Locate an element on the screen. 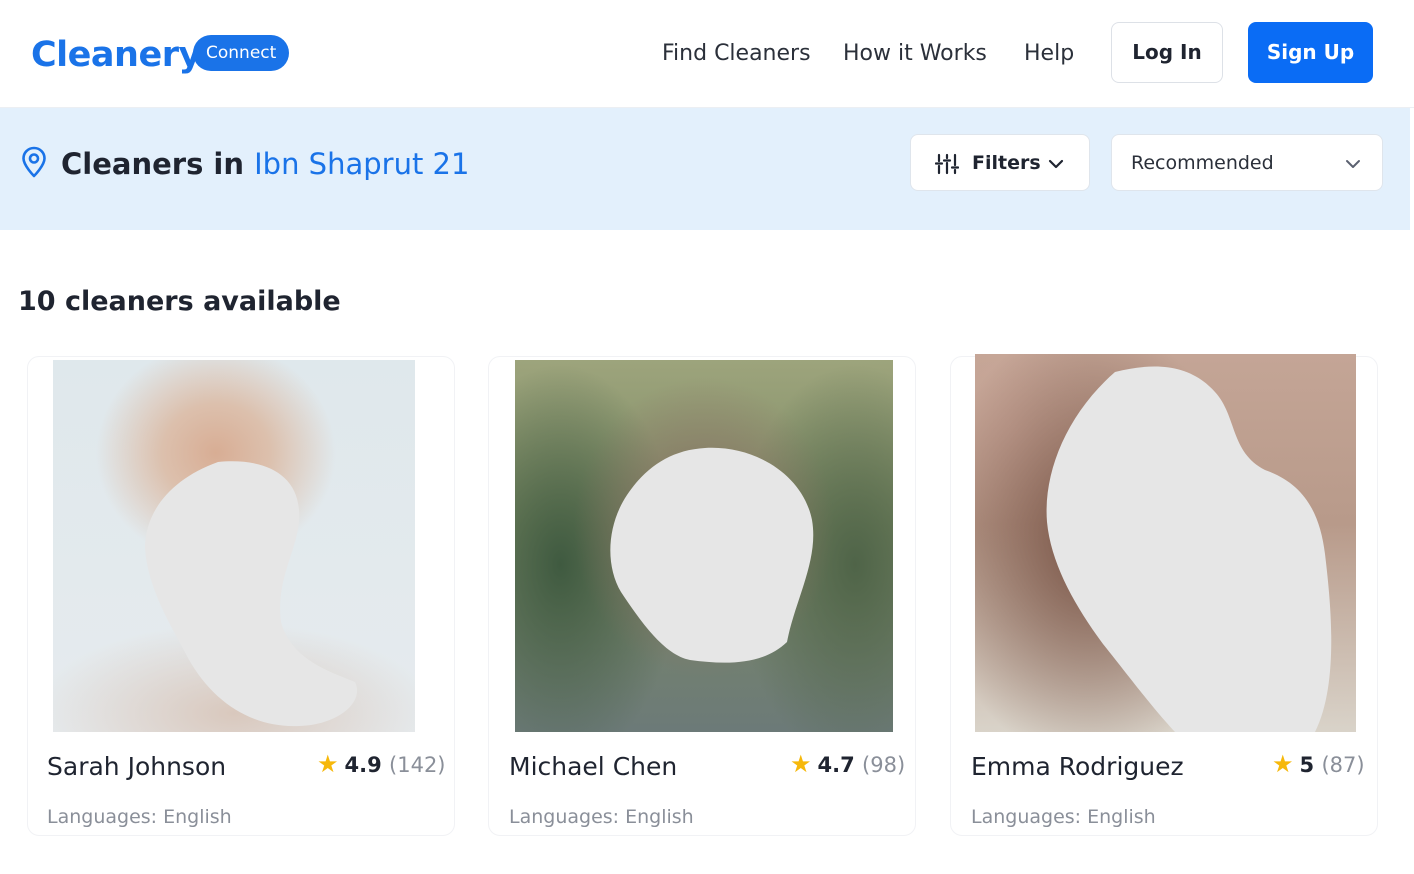  cleaner-rating: ★ 4.9 (142) is located at coordinates (381, 764).